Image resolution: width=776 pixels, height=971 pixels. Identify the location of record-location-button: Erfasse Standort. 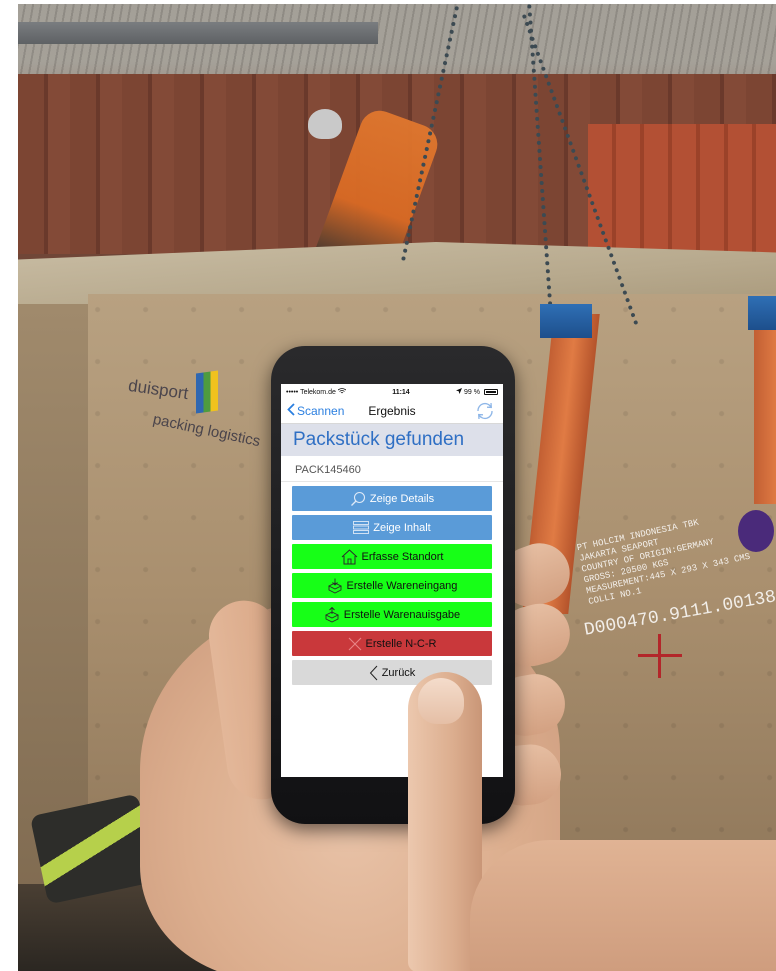
(392, 556).